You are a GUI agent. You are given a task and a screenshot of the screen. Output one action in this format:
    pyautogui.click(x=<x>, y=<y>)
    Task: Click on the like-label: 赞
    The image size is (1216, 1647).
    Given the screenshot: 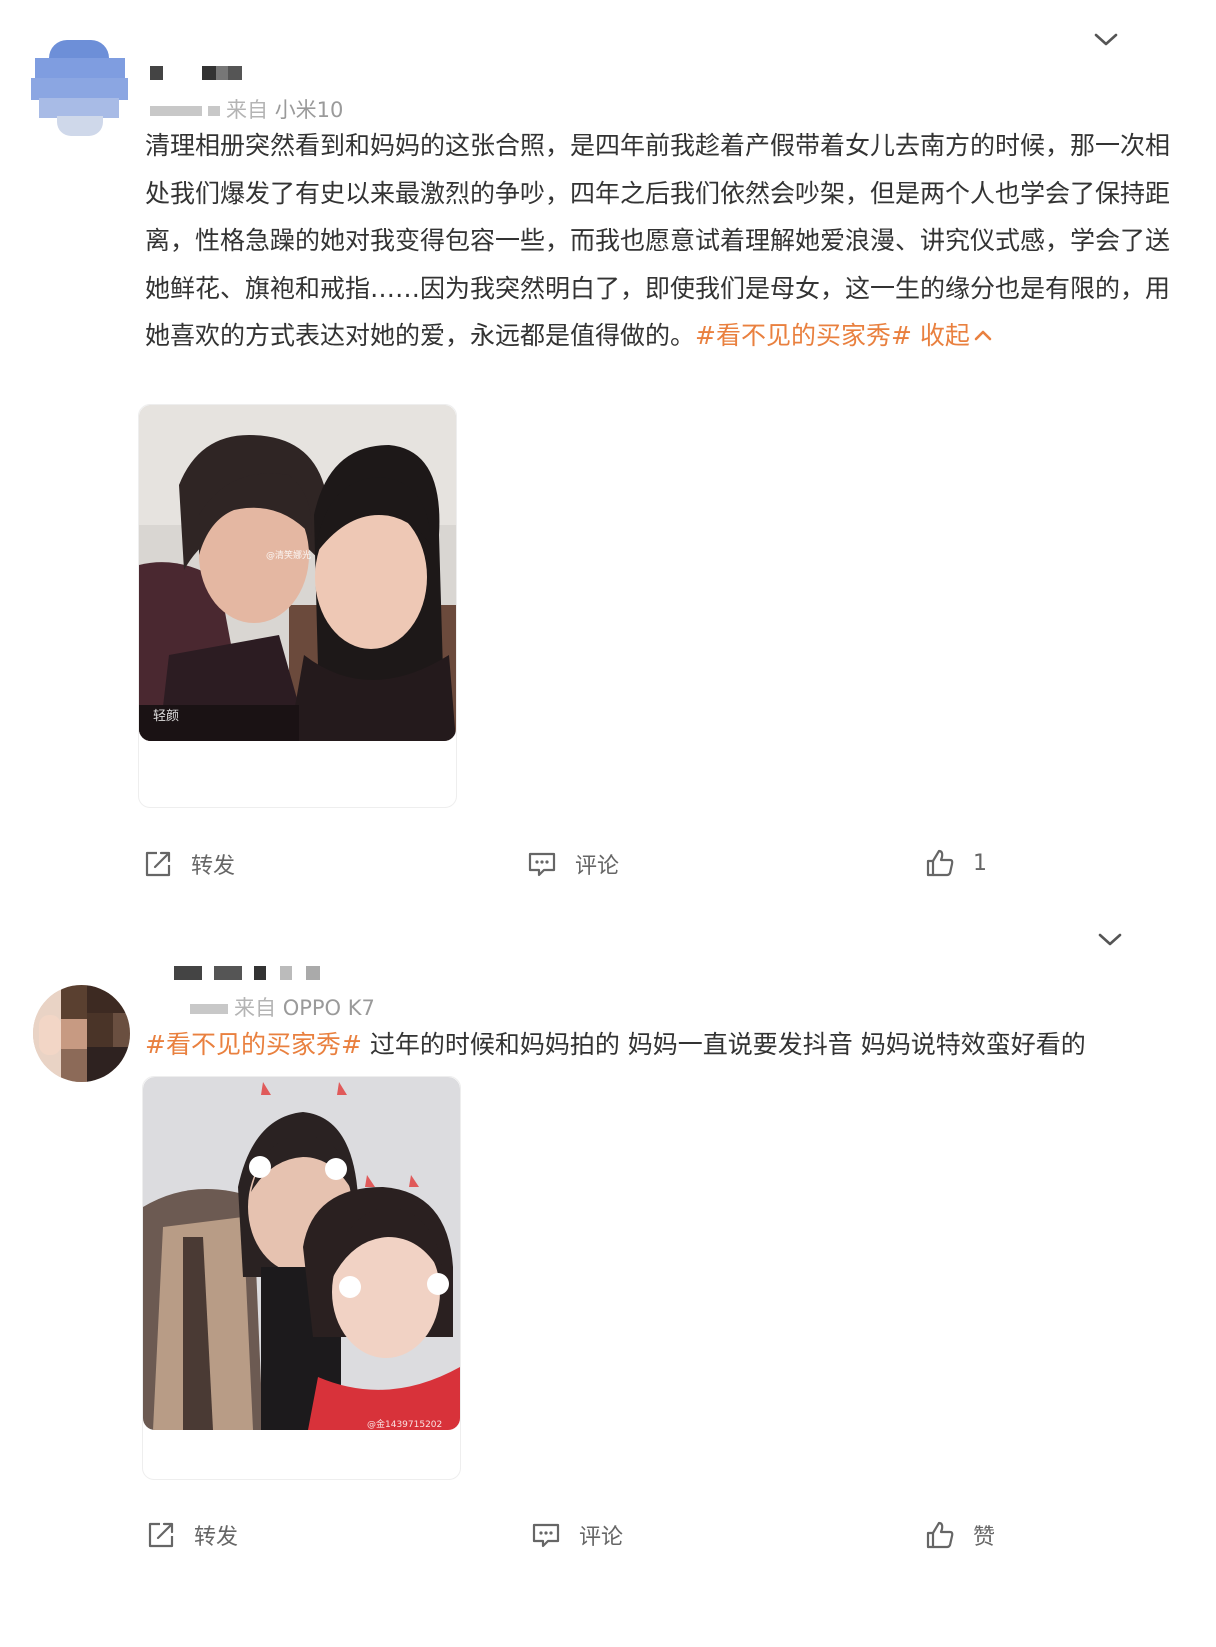 What is the action you would take?
    pyautogui.click(x=984, y=1537)
    